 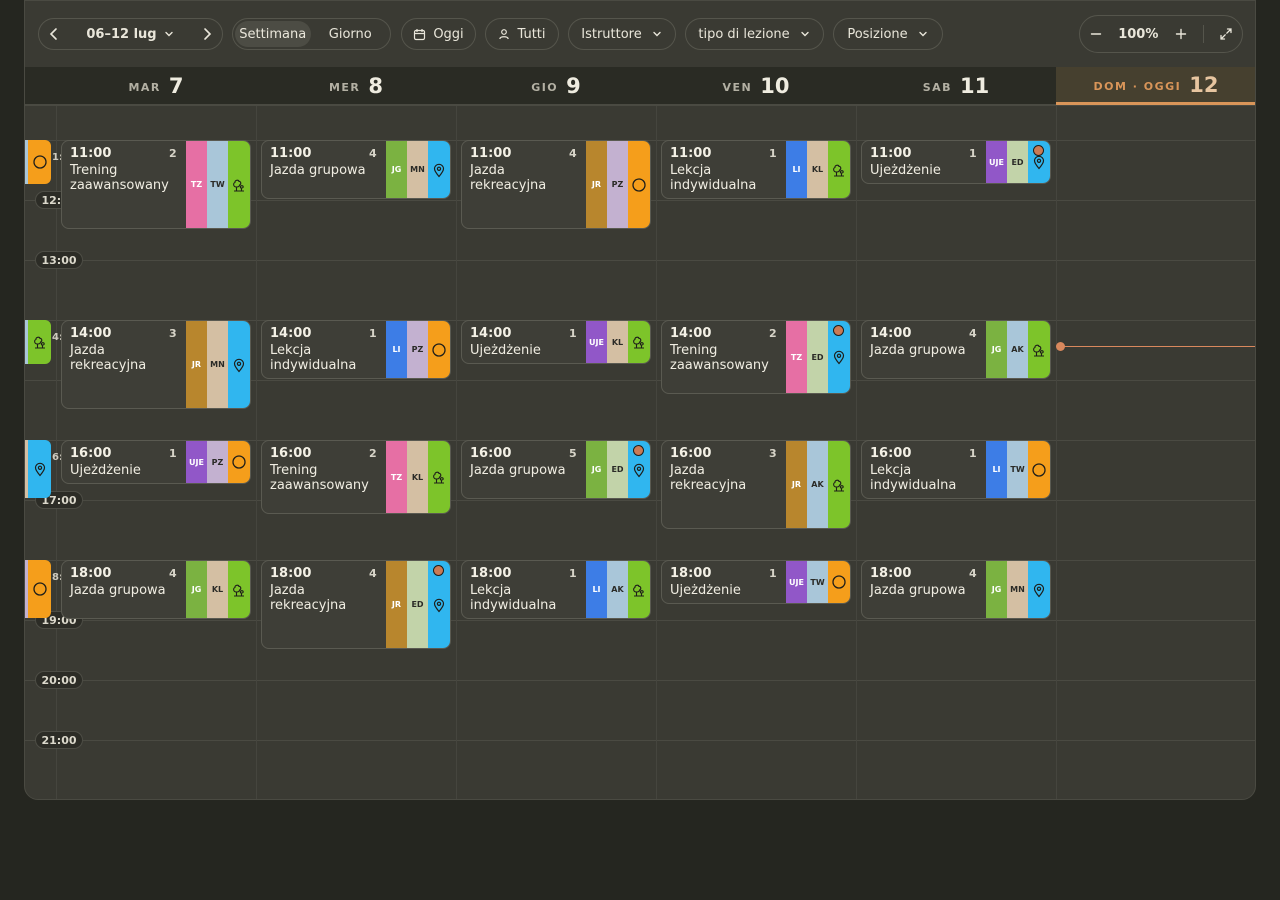 I want to click on day-header-10: VEN 10, so click(x=756, y=86).